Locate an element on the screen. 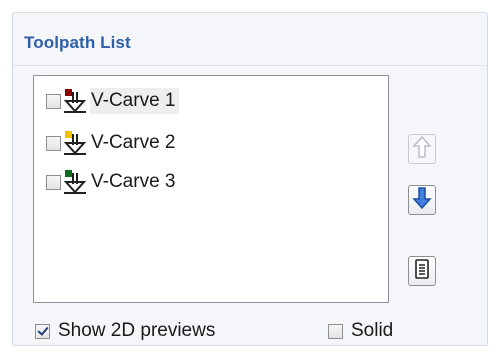 The width and height of the screenshot is (500, 358). solid-label: Solid is located at coordinates (372, 330).